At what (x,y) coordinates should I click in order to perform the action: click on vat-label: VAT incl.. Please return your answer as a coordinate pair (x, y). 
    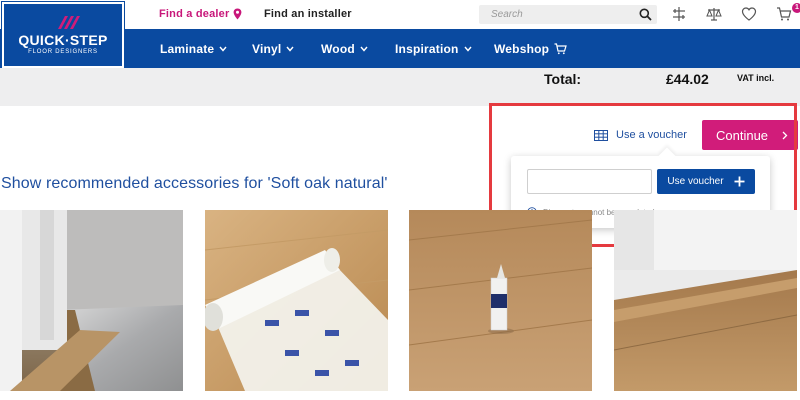
    Looking at the image, I should click on (756, 78).